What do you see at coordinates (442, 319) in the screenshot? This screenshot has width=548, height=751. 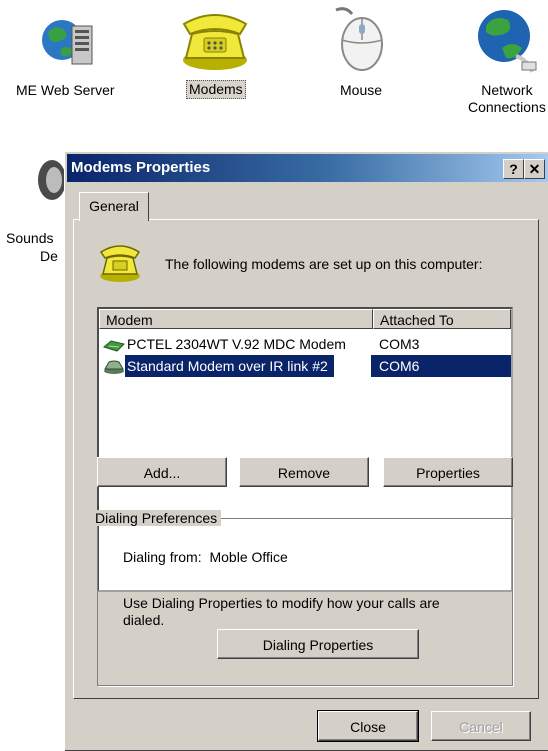 I see `column-header-attached-to: Attached To` at bounding box center [442, 319].